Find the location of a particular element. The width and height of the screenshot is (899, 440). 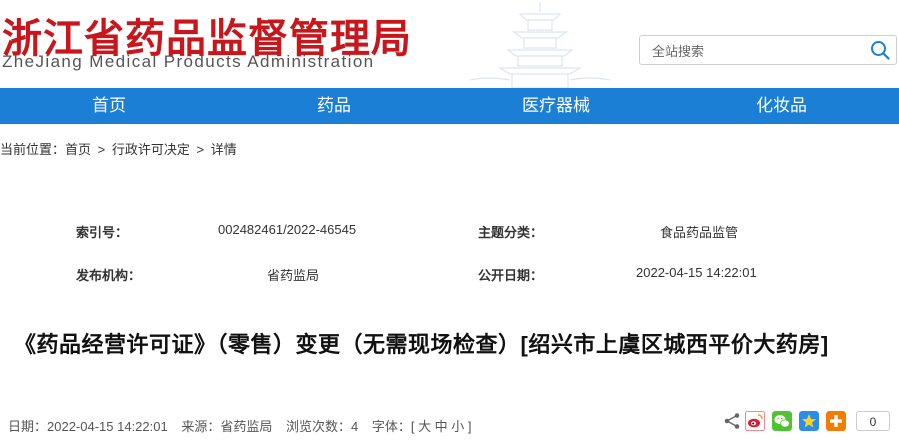

nav-item-cosmetics: 化妆品 is located at coordinates (781, 106).